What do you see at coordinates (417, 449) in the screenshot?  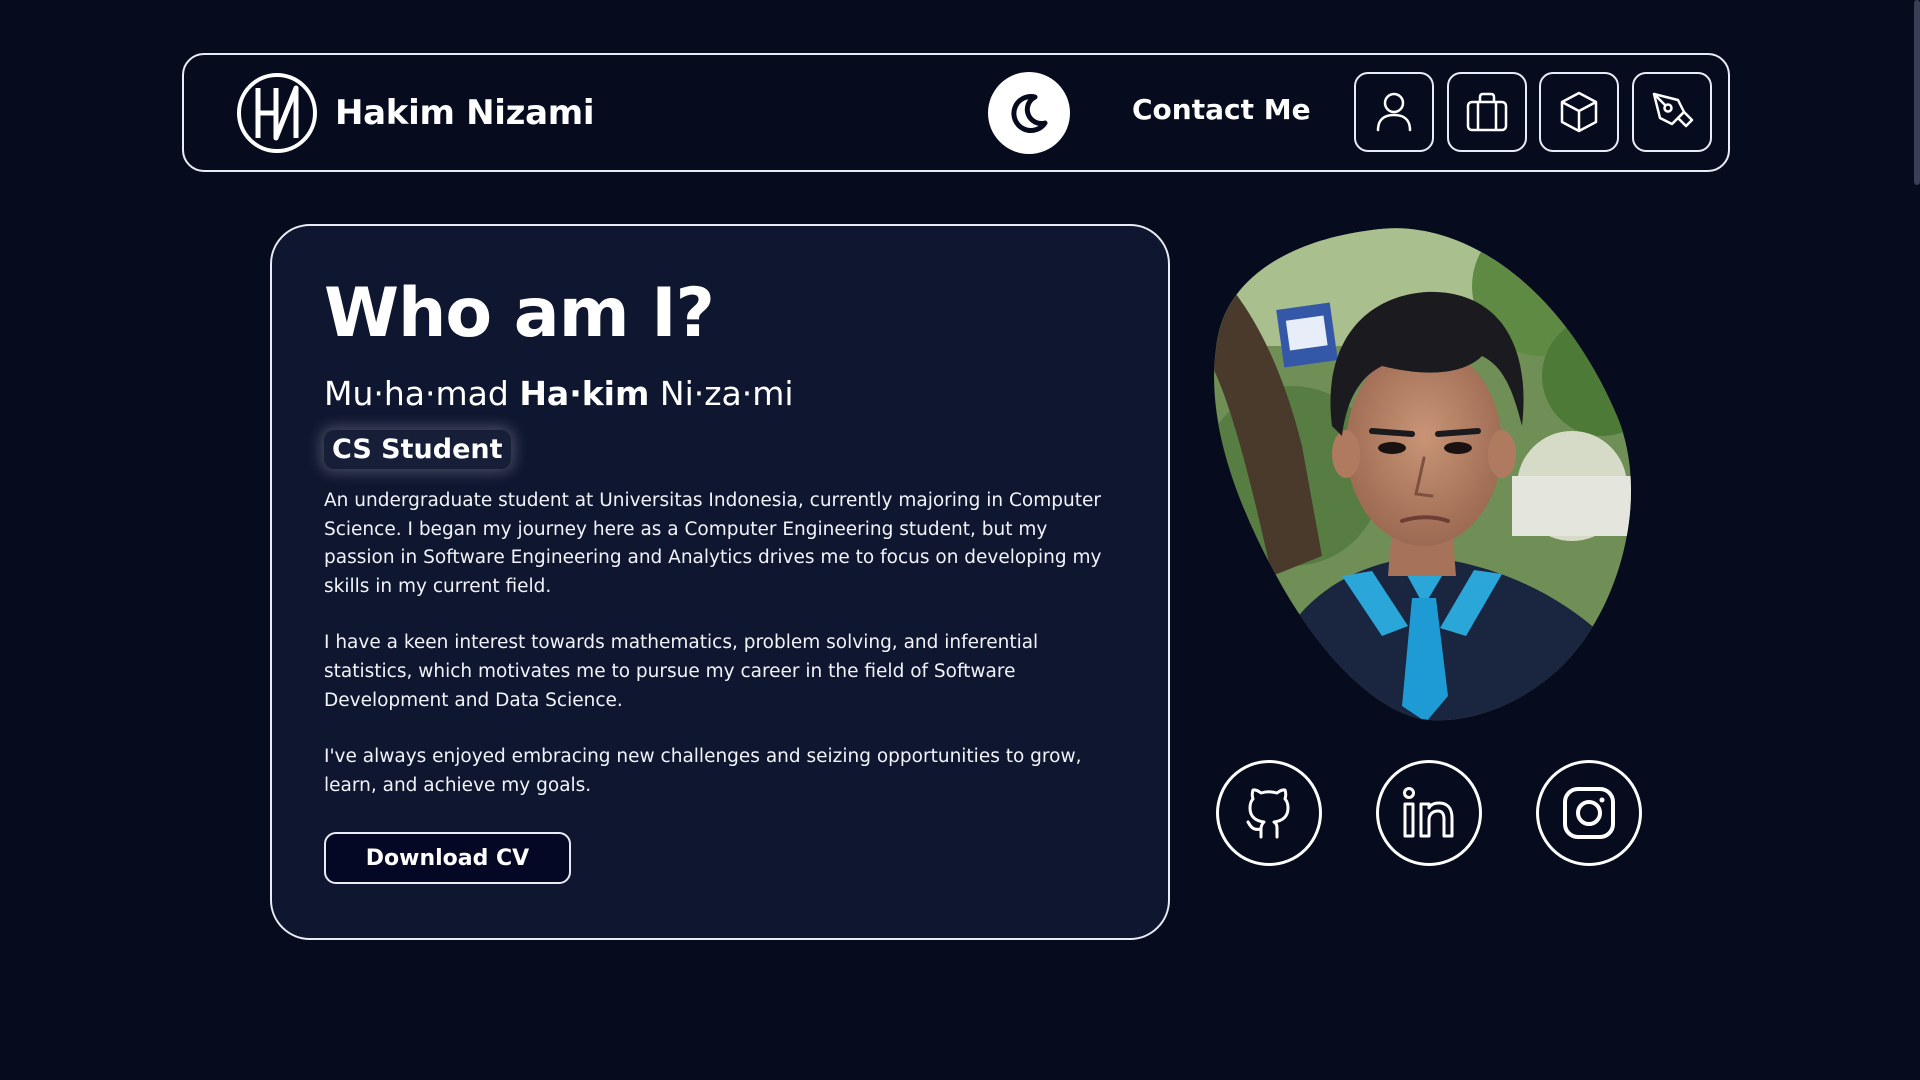 I see `role-badge: CS Student` at bounding box center [417, 449].